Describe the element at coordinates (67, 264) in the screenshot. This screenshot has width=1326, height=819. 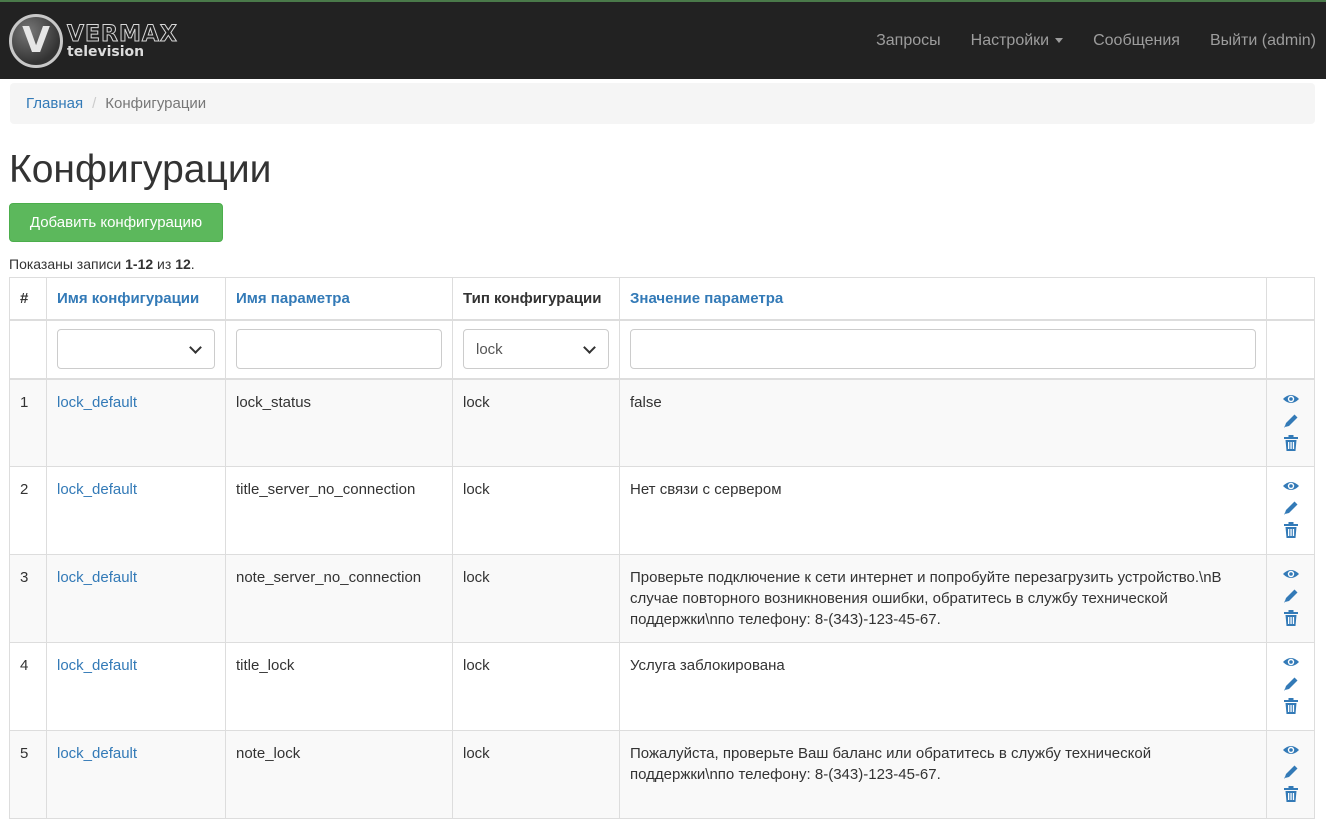
I see `summary-prefix: Показаны записи` at that location.